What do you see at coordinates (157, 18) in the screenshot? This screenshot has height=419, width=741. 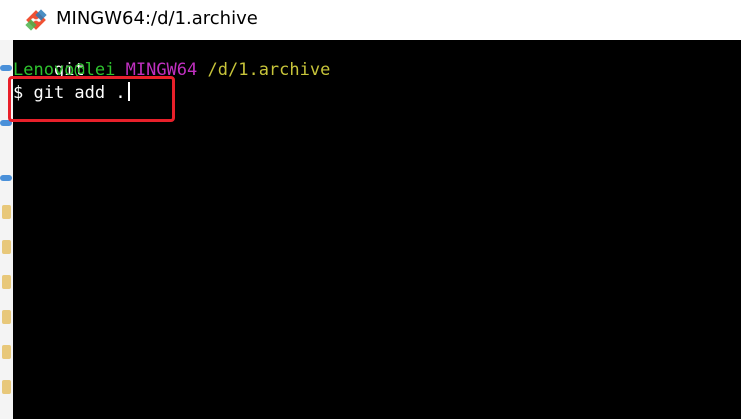 I see `window-title: MINGW64:/d/1.archive` at bounding box center [157, 18].